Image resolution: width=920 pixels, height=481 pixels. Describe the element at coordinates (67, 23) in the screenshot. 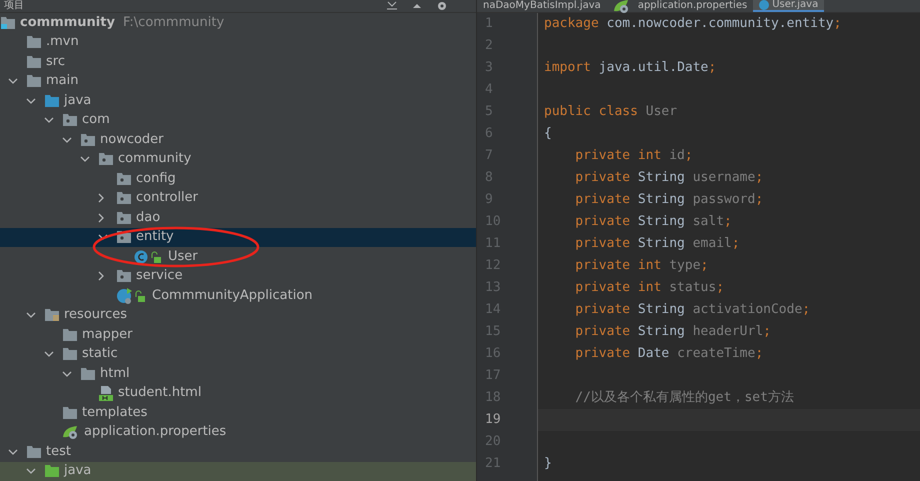

I see `tree-item-label: commmunity` at that location.